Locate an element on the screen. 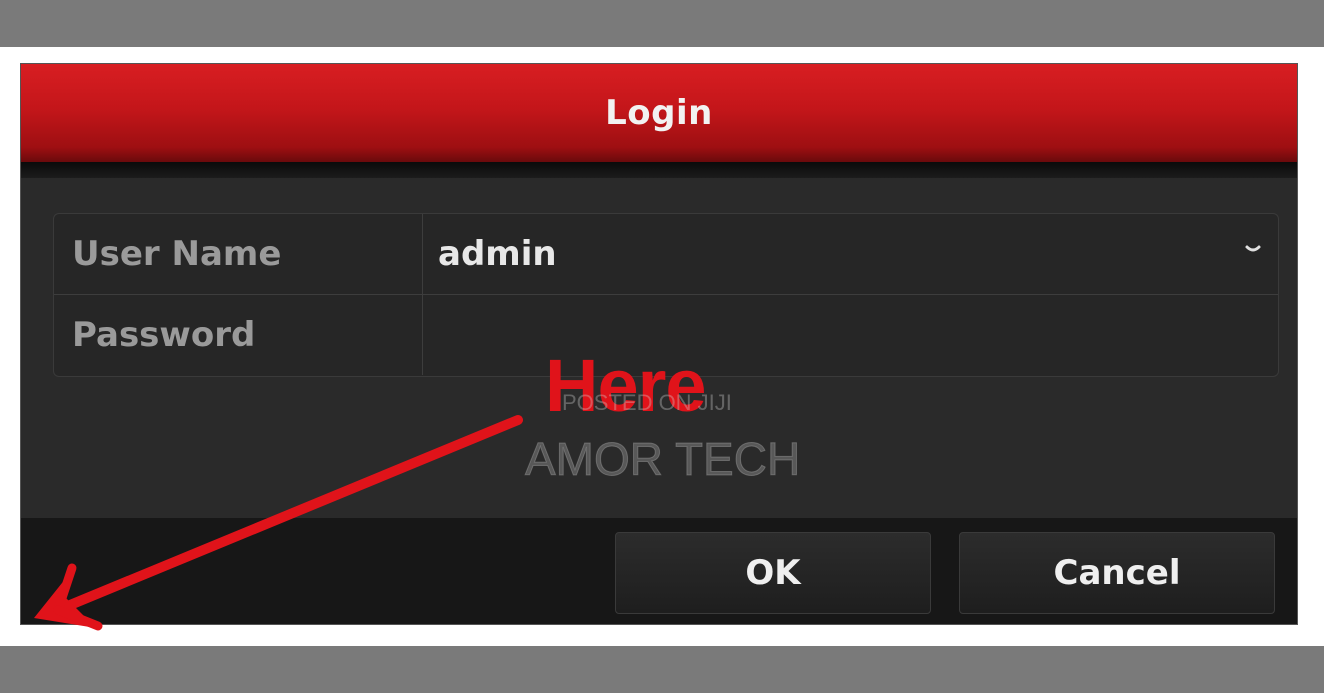 The height and width of the screenshot is (693, 1324). username-select: admin is located at coordinates (851, 254).